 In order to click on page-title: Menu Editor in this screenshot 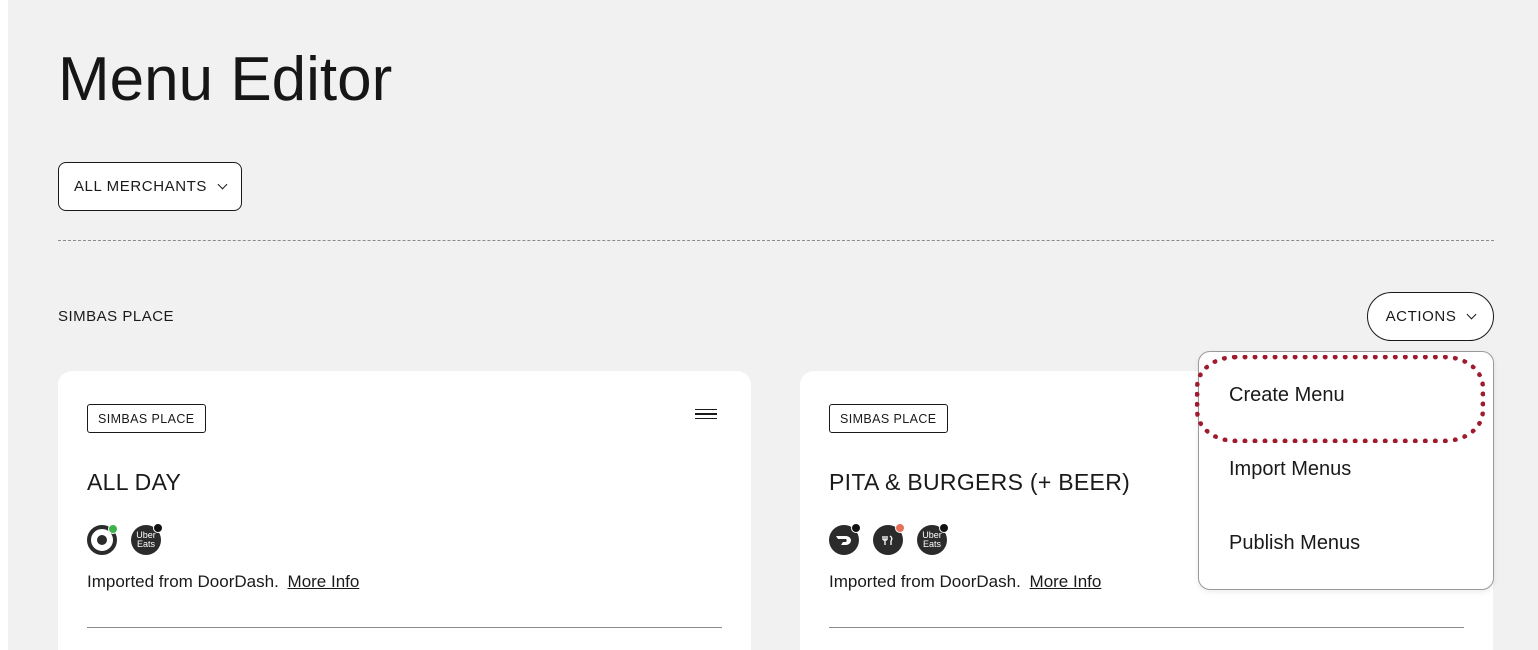, I will do `click(225, 79)`.